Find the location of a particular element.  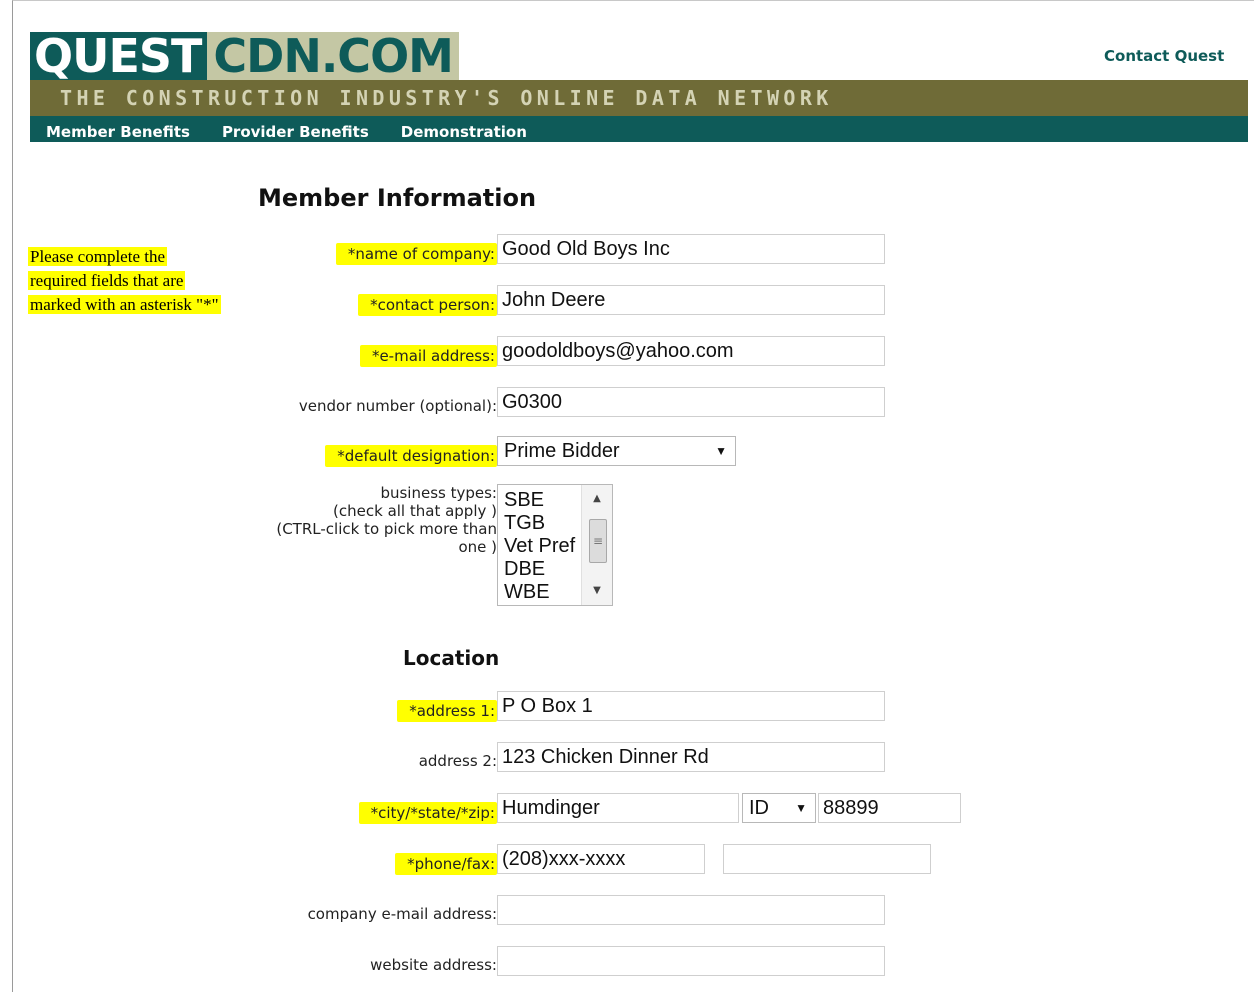

business-types-label-line: one ) is located at coordinates (477, 547).